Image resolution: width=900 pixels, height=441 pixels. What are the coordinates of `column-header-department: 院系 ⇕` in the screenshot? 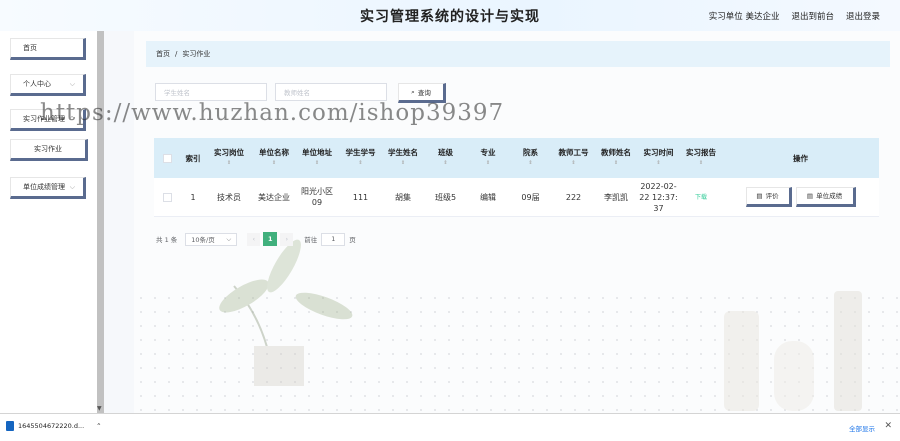 It's located at (530, 158).